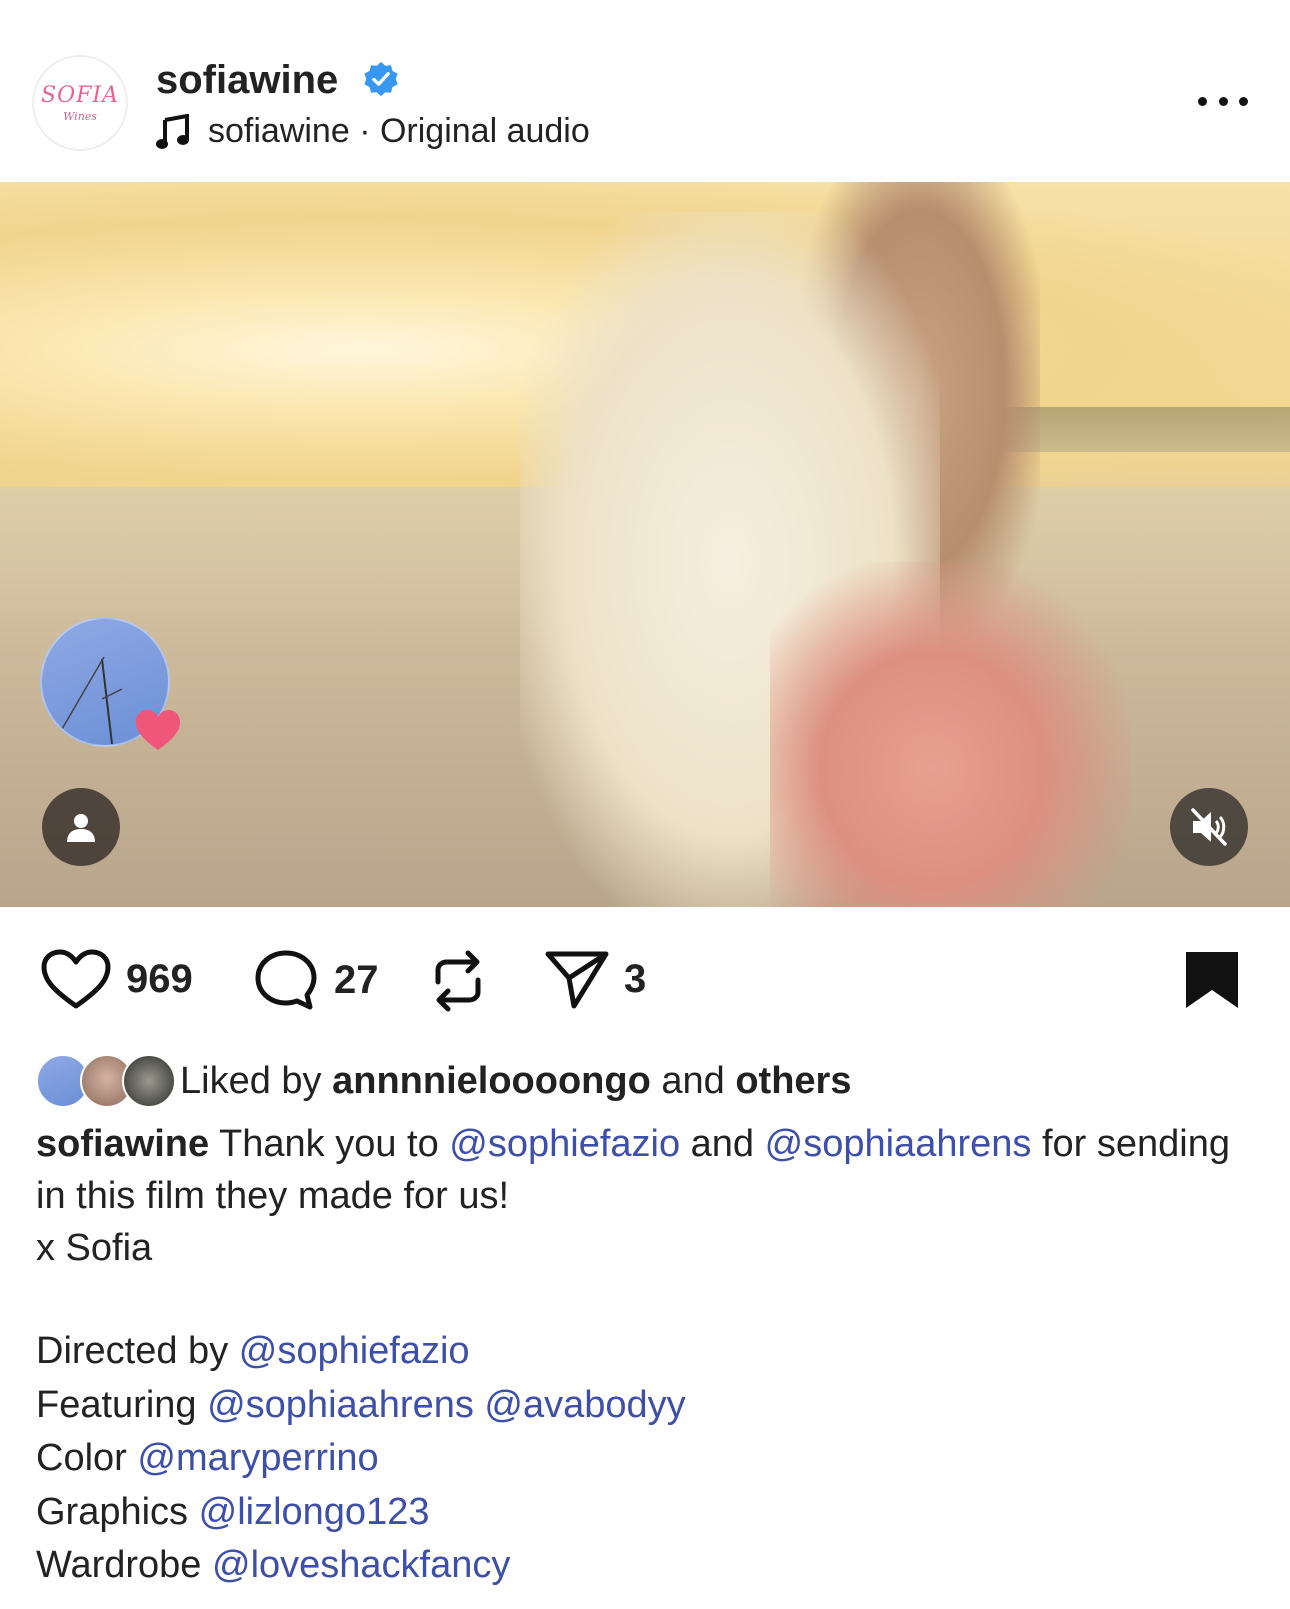 This screenshot has width=1290, height=1609. I want to click on repost-button, so click(458, 981).